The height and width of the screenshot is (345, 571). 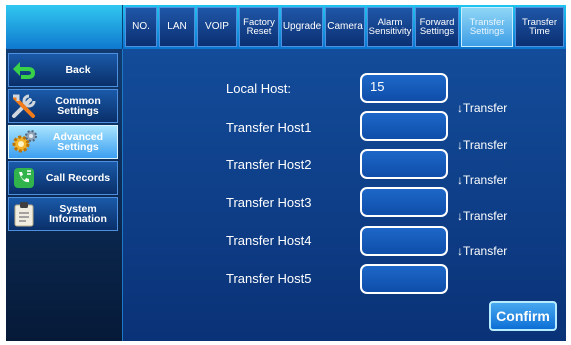 What do you see at coordinates (259, 27) in the screenshot?
I see `tab-factory-reset: Factory Reset` at bounding box center [259, 27].